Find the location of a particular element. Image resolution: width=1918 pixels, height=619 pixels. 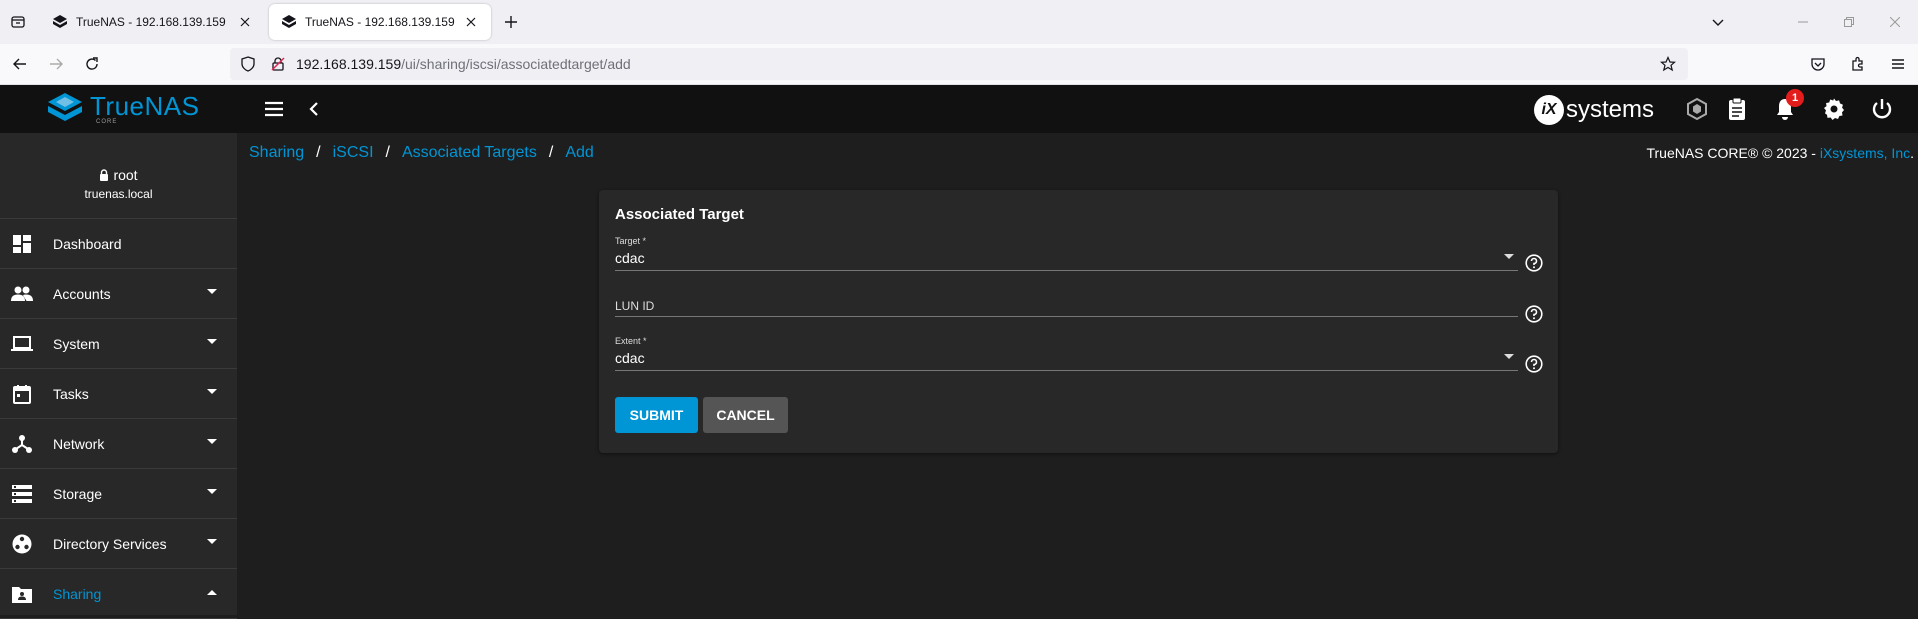

ixsystems-link: iXsystems, Inc is located at coordinates (1865, 153).